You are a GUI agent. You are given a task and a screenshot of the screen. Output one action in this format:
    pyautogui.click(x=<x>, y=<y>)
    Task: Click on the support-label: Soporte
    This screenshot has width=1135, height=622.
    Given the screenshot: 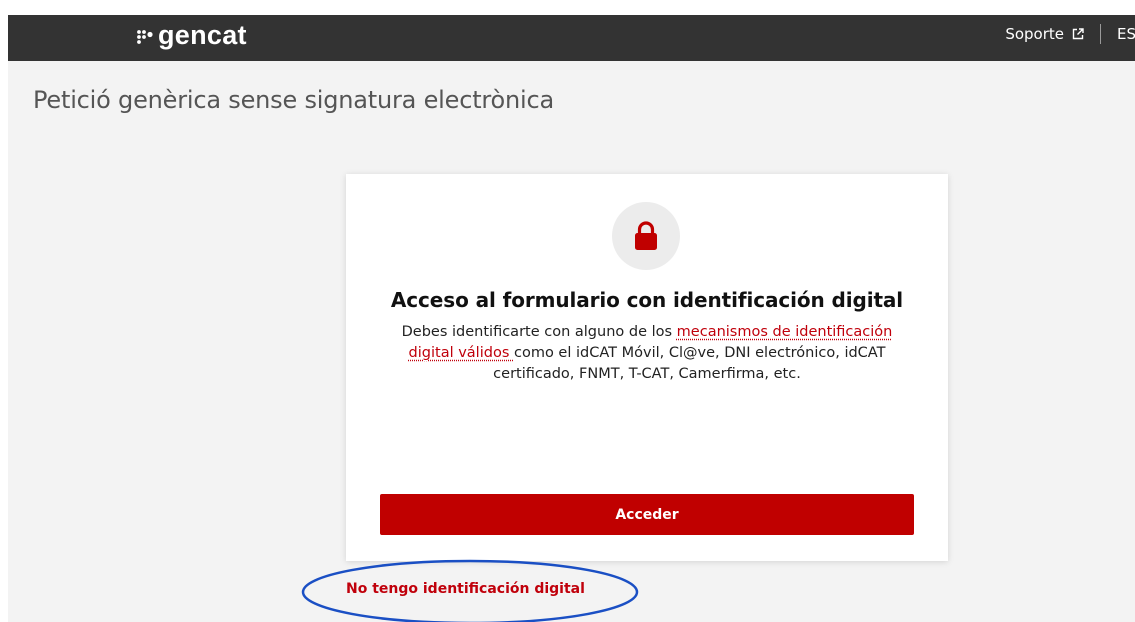 What is the action you would take?
    pyautogui.click(x=1034, y=34)
    